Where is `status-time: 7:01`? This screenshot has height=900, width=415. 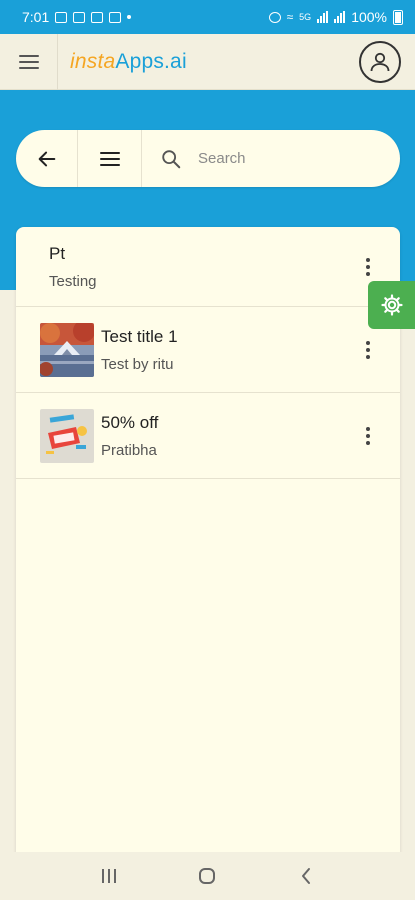
status-time: 7:01 is located at coordinates (36, 17).